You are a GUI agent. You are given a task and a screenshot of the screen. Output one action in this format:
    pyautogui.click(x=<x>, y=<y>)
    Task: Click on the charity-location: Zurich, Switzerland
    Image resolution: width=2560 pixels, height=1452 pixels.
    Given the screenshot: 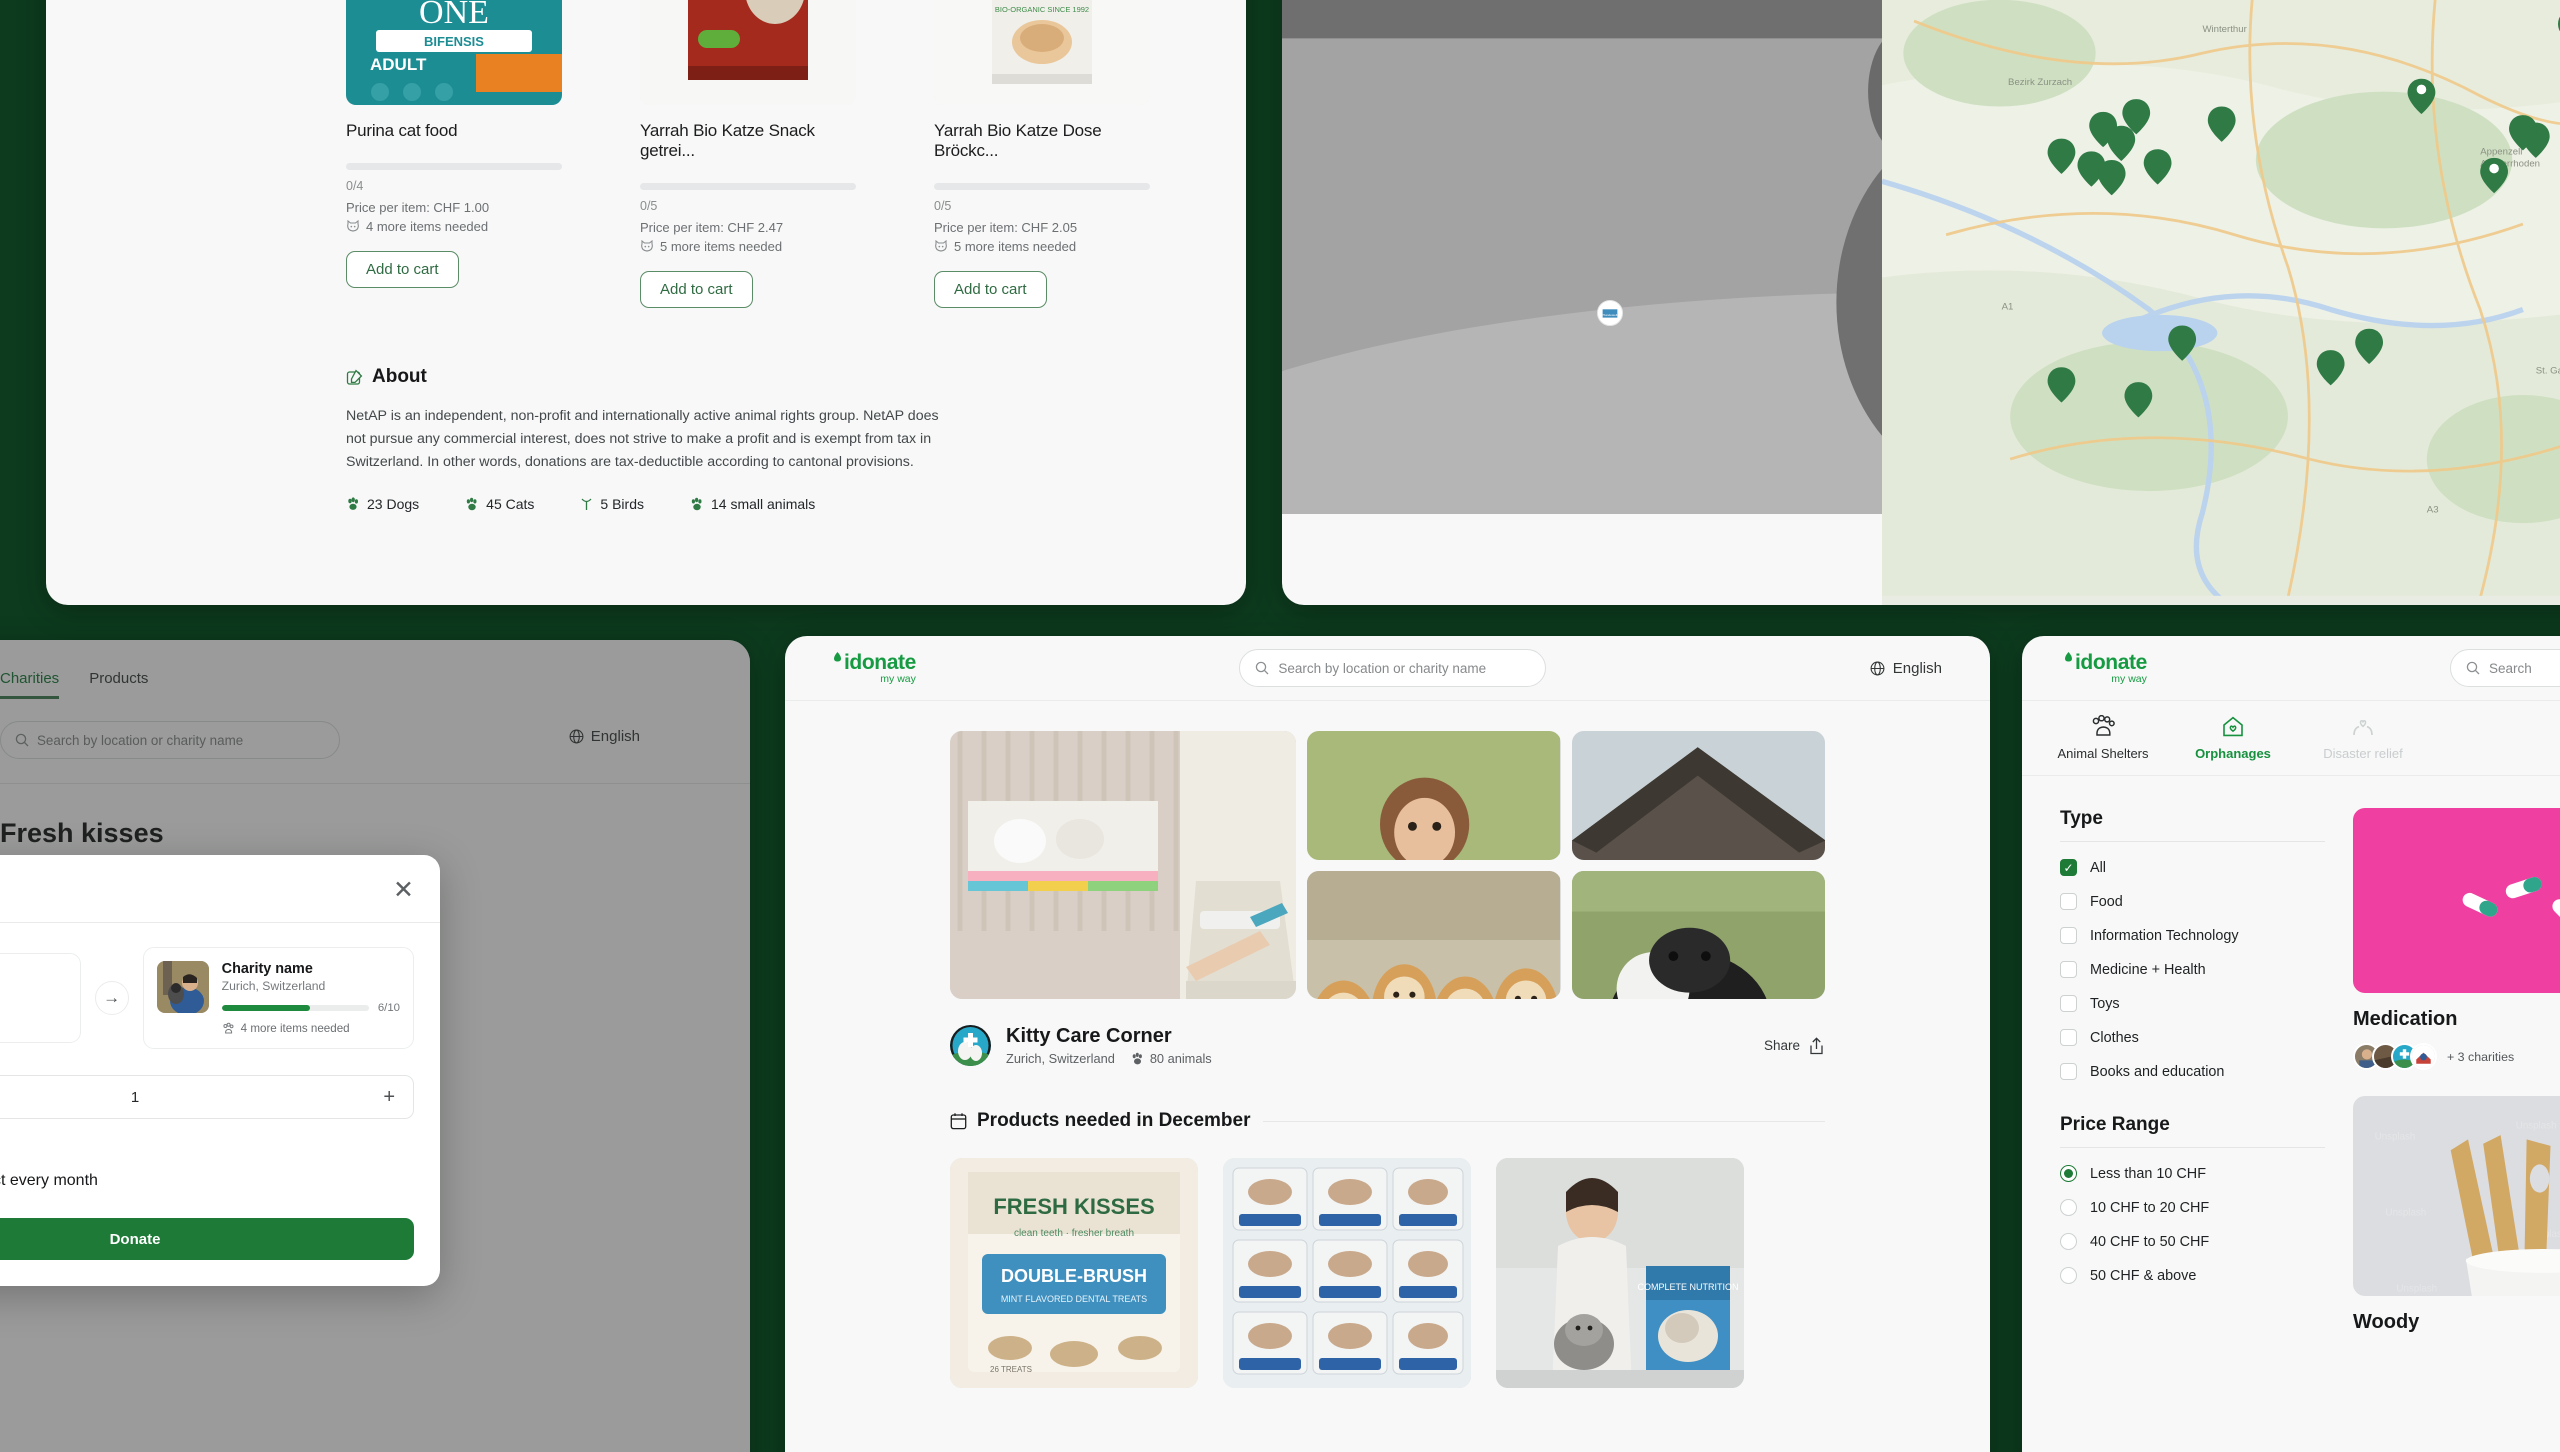 What is the action you would take?
    pyautogui.click(x=1060, y=1058)
    